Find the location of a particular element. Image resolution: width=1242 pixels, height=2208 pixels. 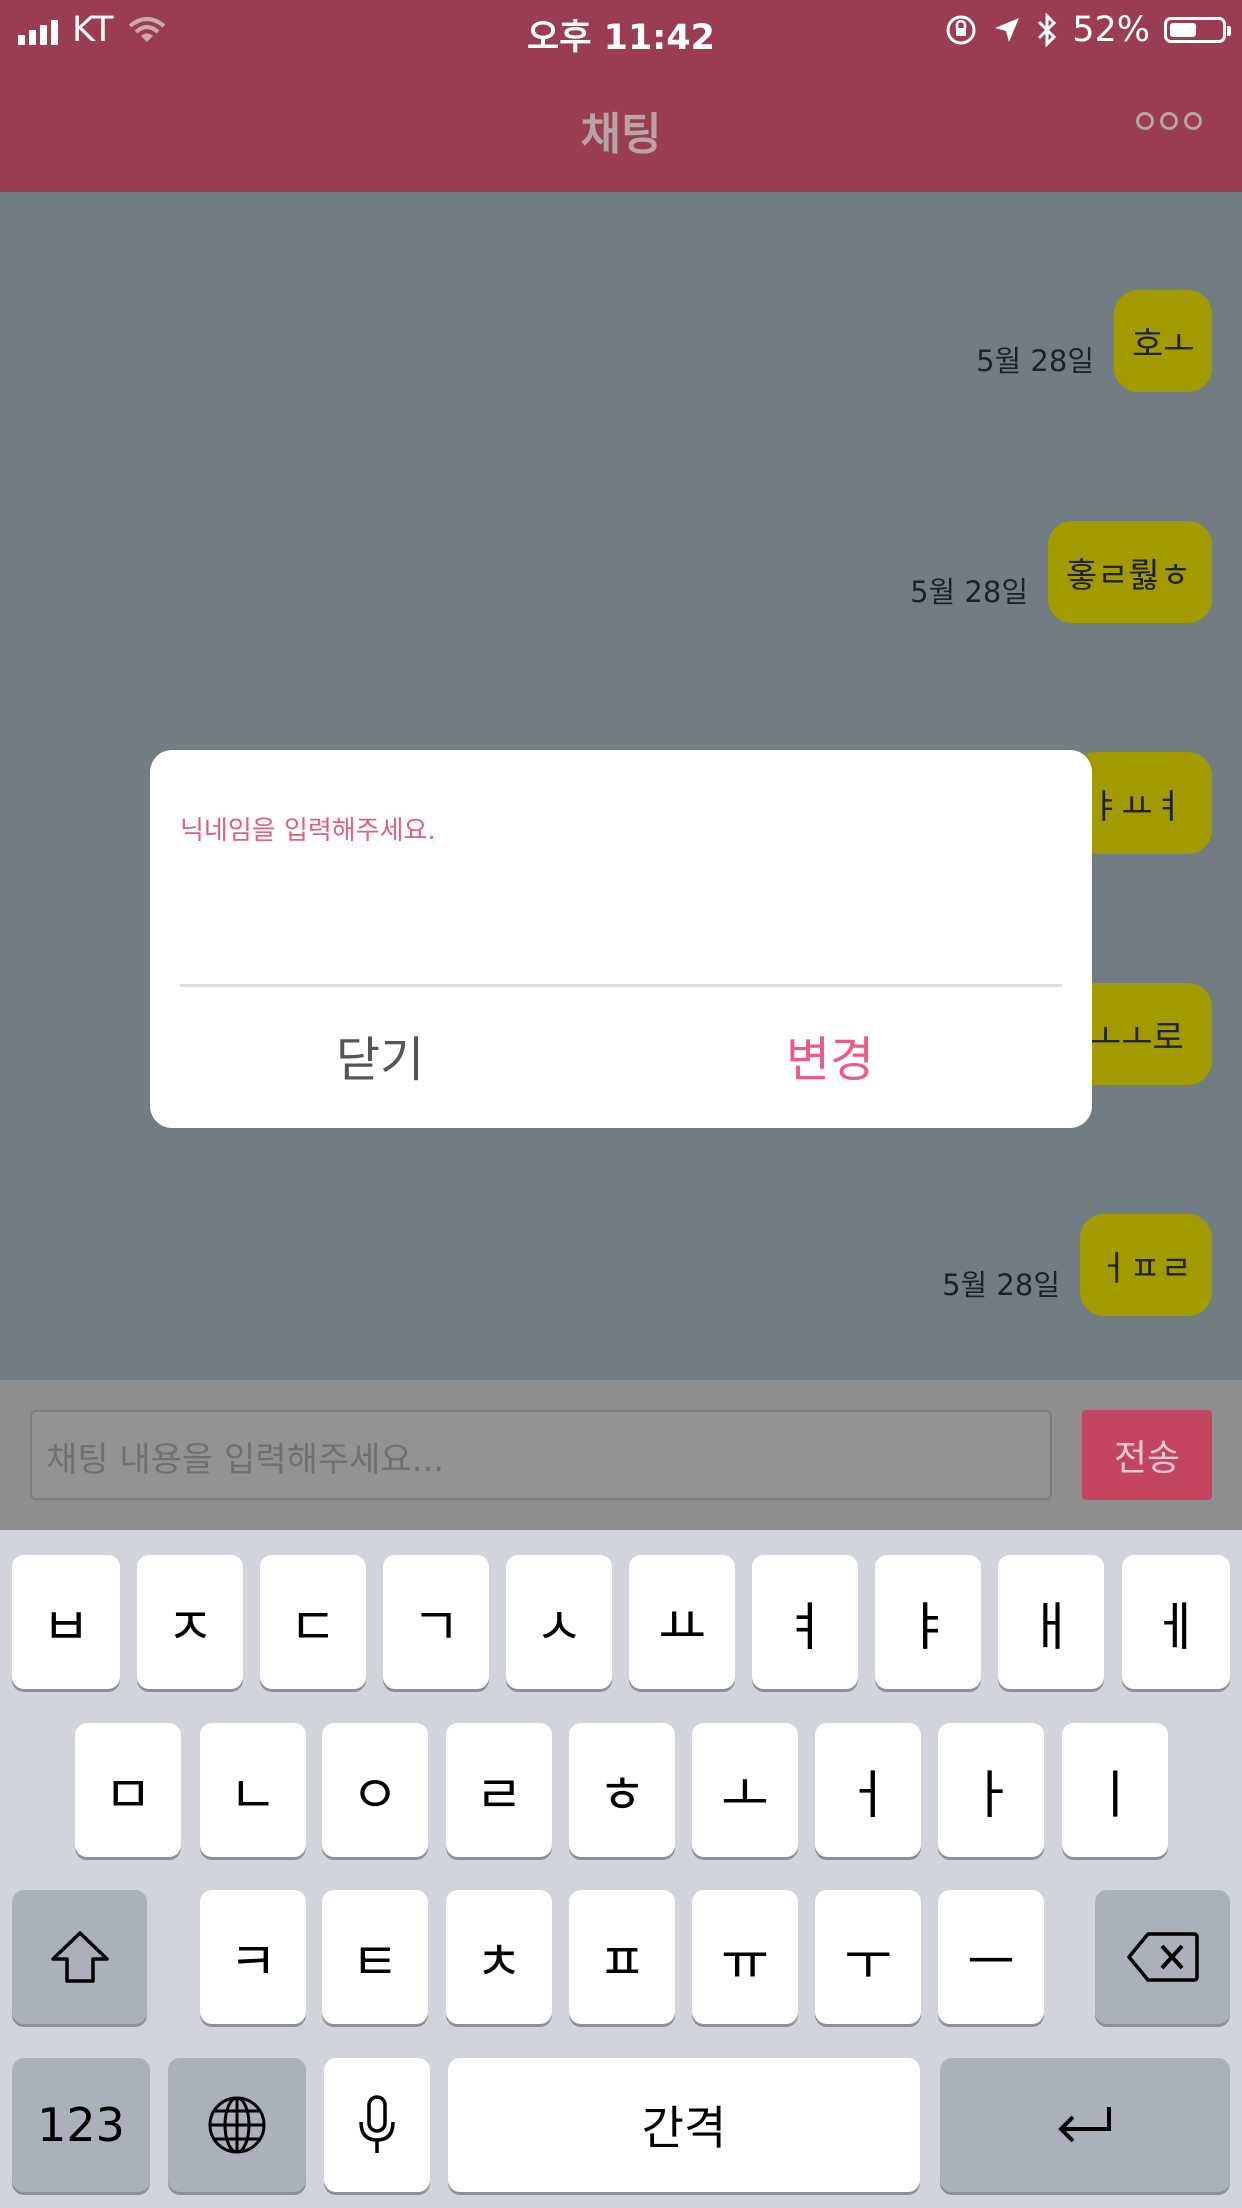

globe-icon is located at coordinates (237, 2125).